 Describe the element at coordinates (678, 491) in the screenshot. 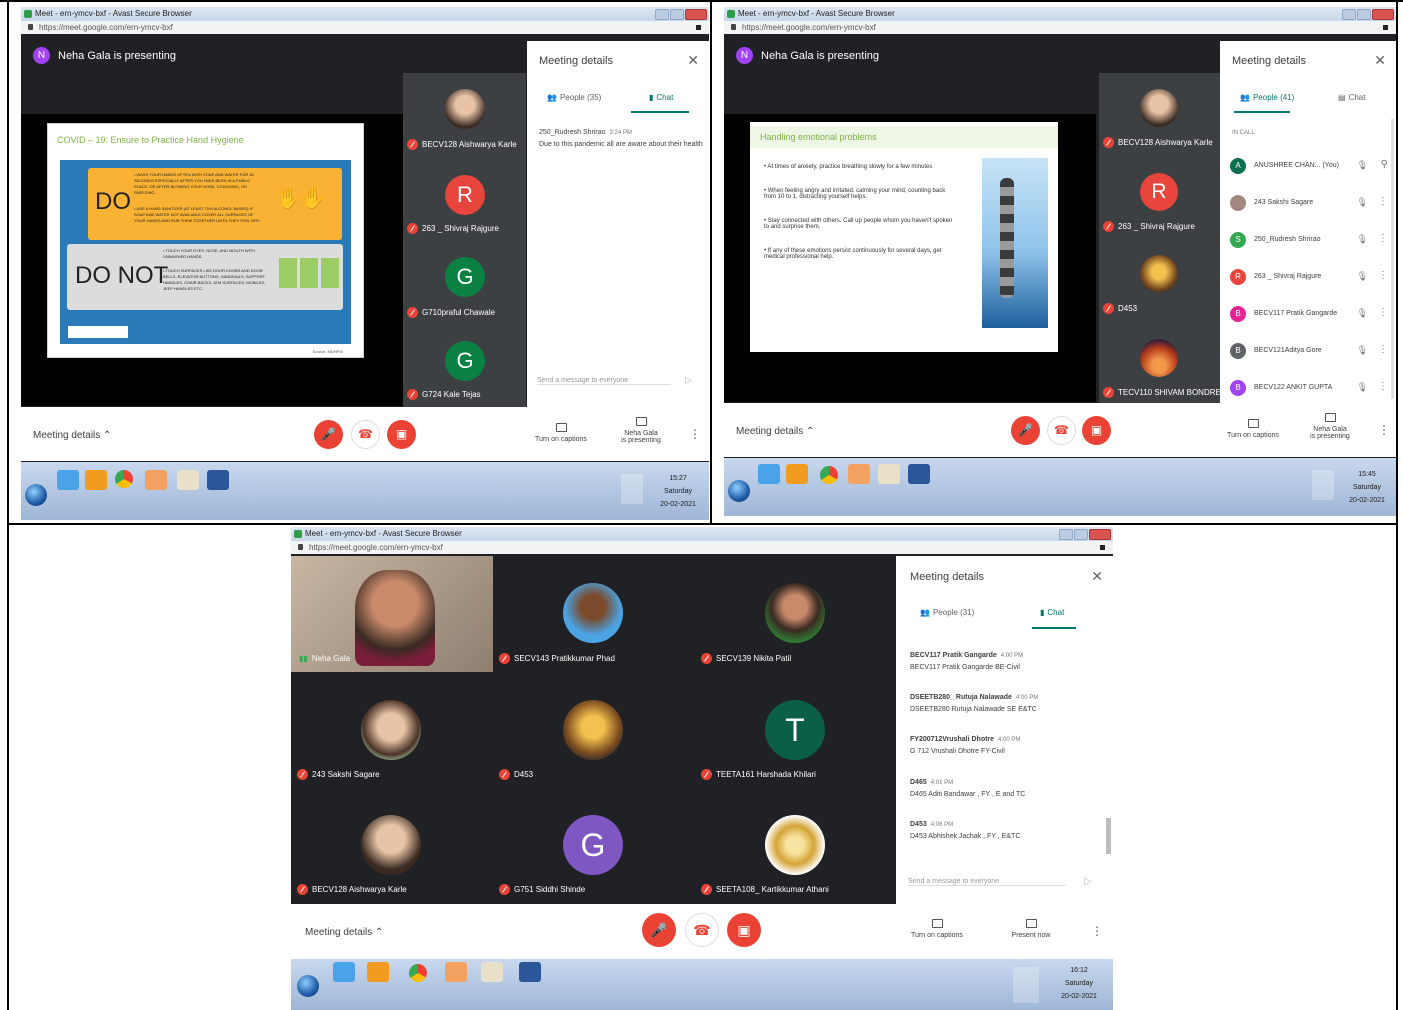

I see `taskbar-clock: 15:27 Saturday 20-02-2021` at that location.